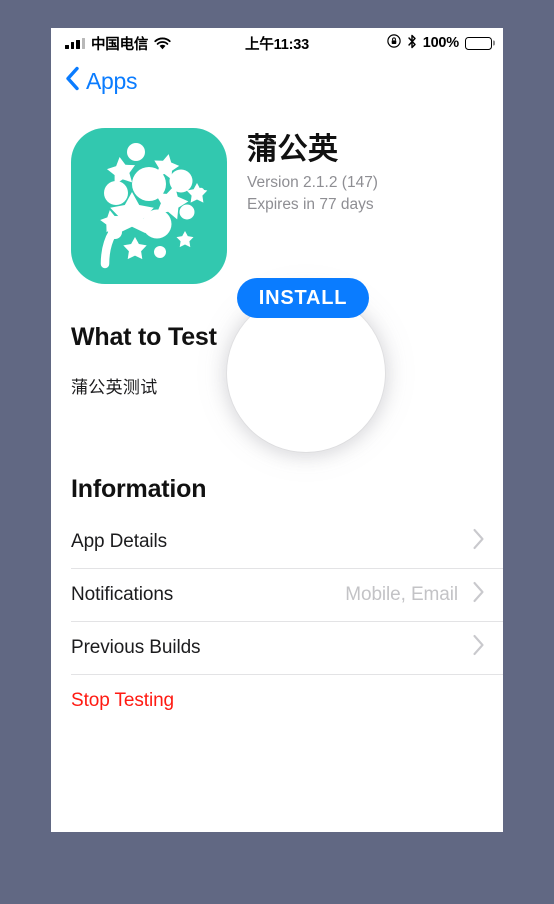 The image size is (554, 904). What do you see at coordinates (122, 594) in the screenshot?
I see `list-item-label: Notifications` at bounding box center [122, 594].